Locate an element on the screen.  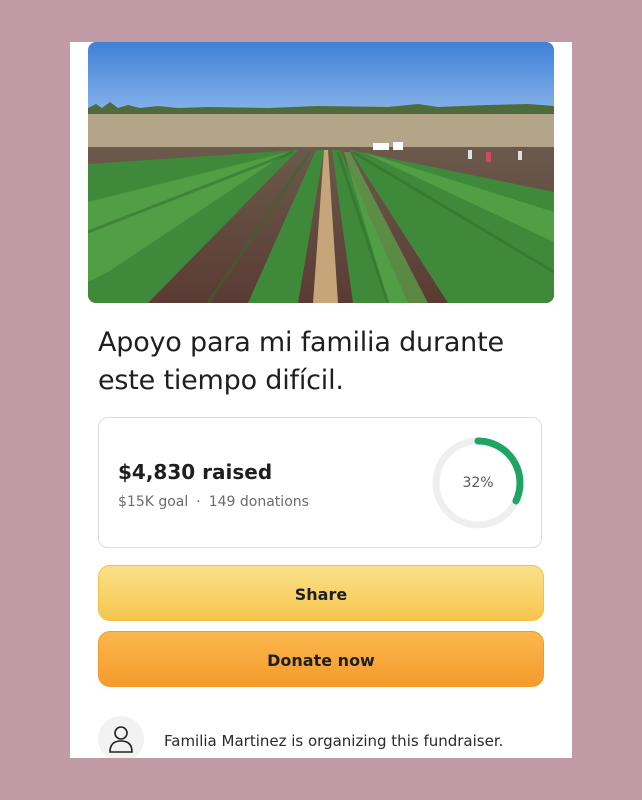
goal-and-donations: $15K goal · 149 donations is located at coordinates (213, 502).